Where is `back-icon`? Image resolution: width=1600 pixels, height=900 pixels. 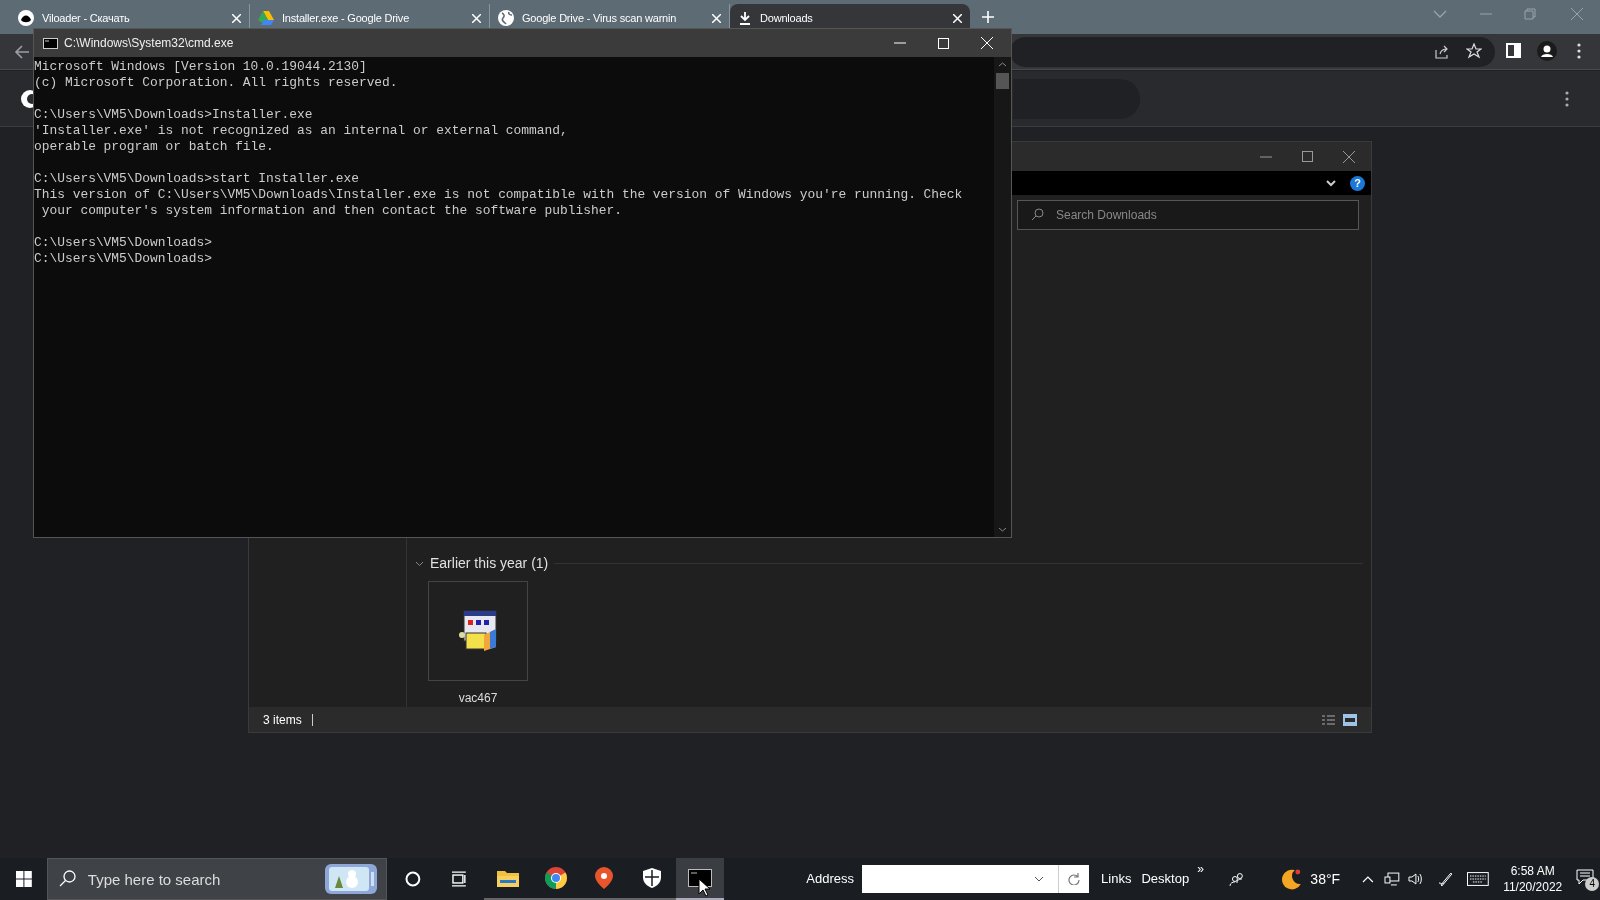 back-icon is located at coordinates (22, 52).